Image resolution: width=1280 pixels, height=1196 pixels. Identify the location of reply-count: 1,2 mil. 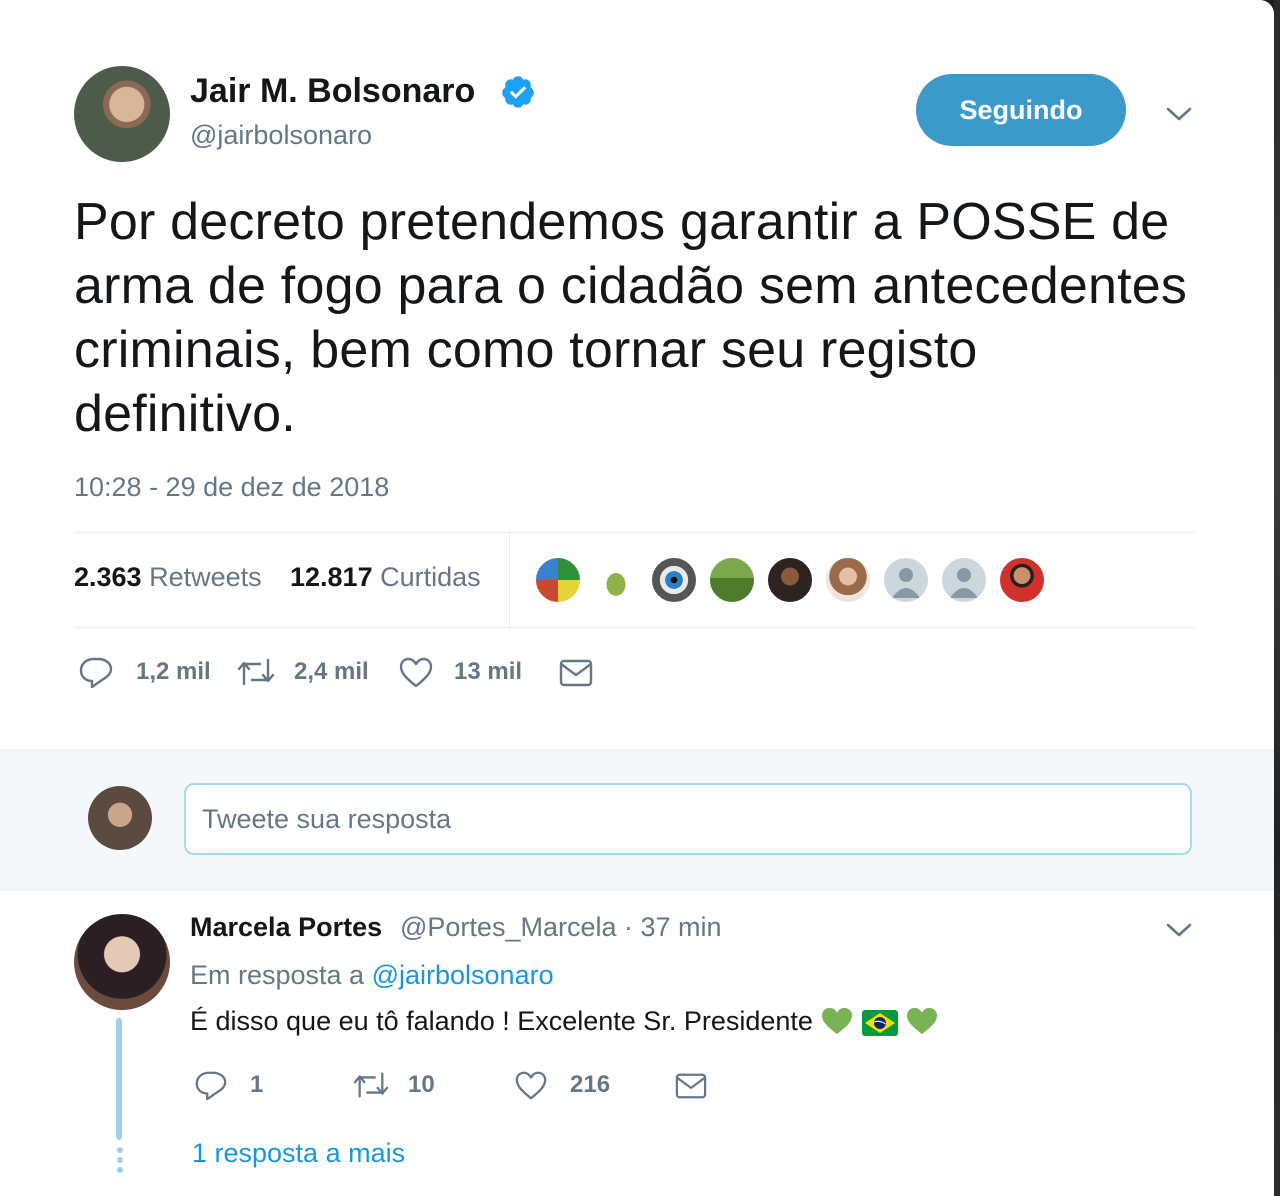
(173, 671).